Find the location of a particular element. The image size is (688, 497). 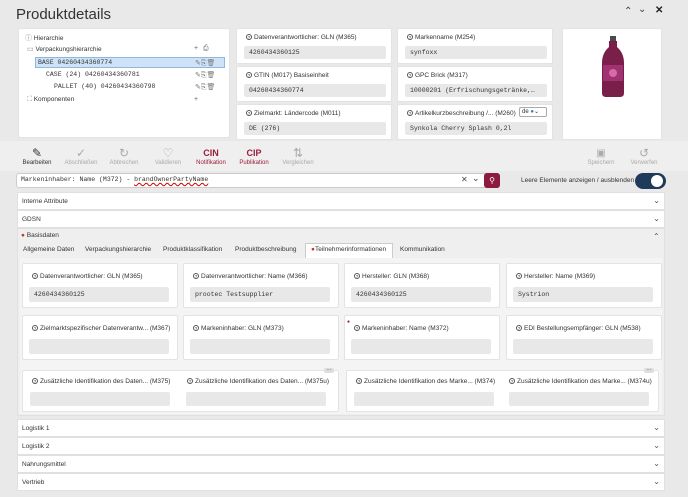

tab-teilnehmerinformationen: ●Teilnehmerinformationen is located at coordinates (348, 249).